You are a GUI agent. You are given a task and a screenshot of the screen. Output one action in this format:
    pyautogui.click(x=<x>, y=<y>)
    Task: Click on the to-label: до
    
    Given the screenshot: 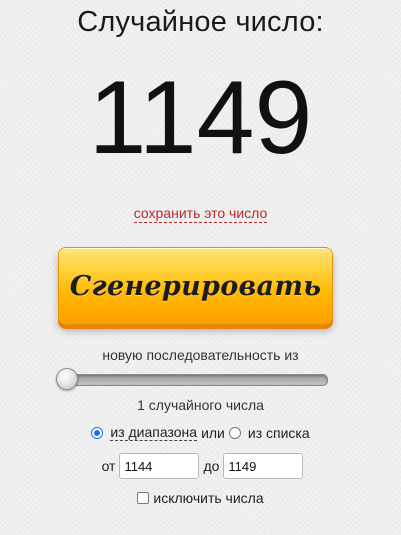 What is the action you would take?
    pyautogui.click(x=211, y=466)
    